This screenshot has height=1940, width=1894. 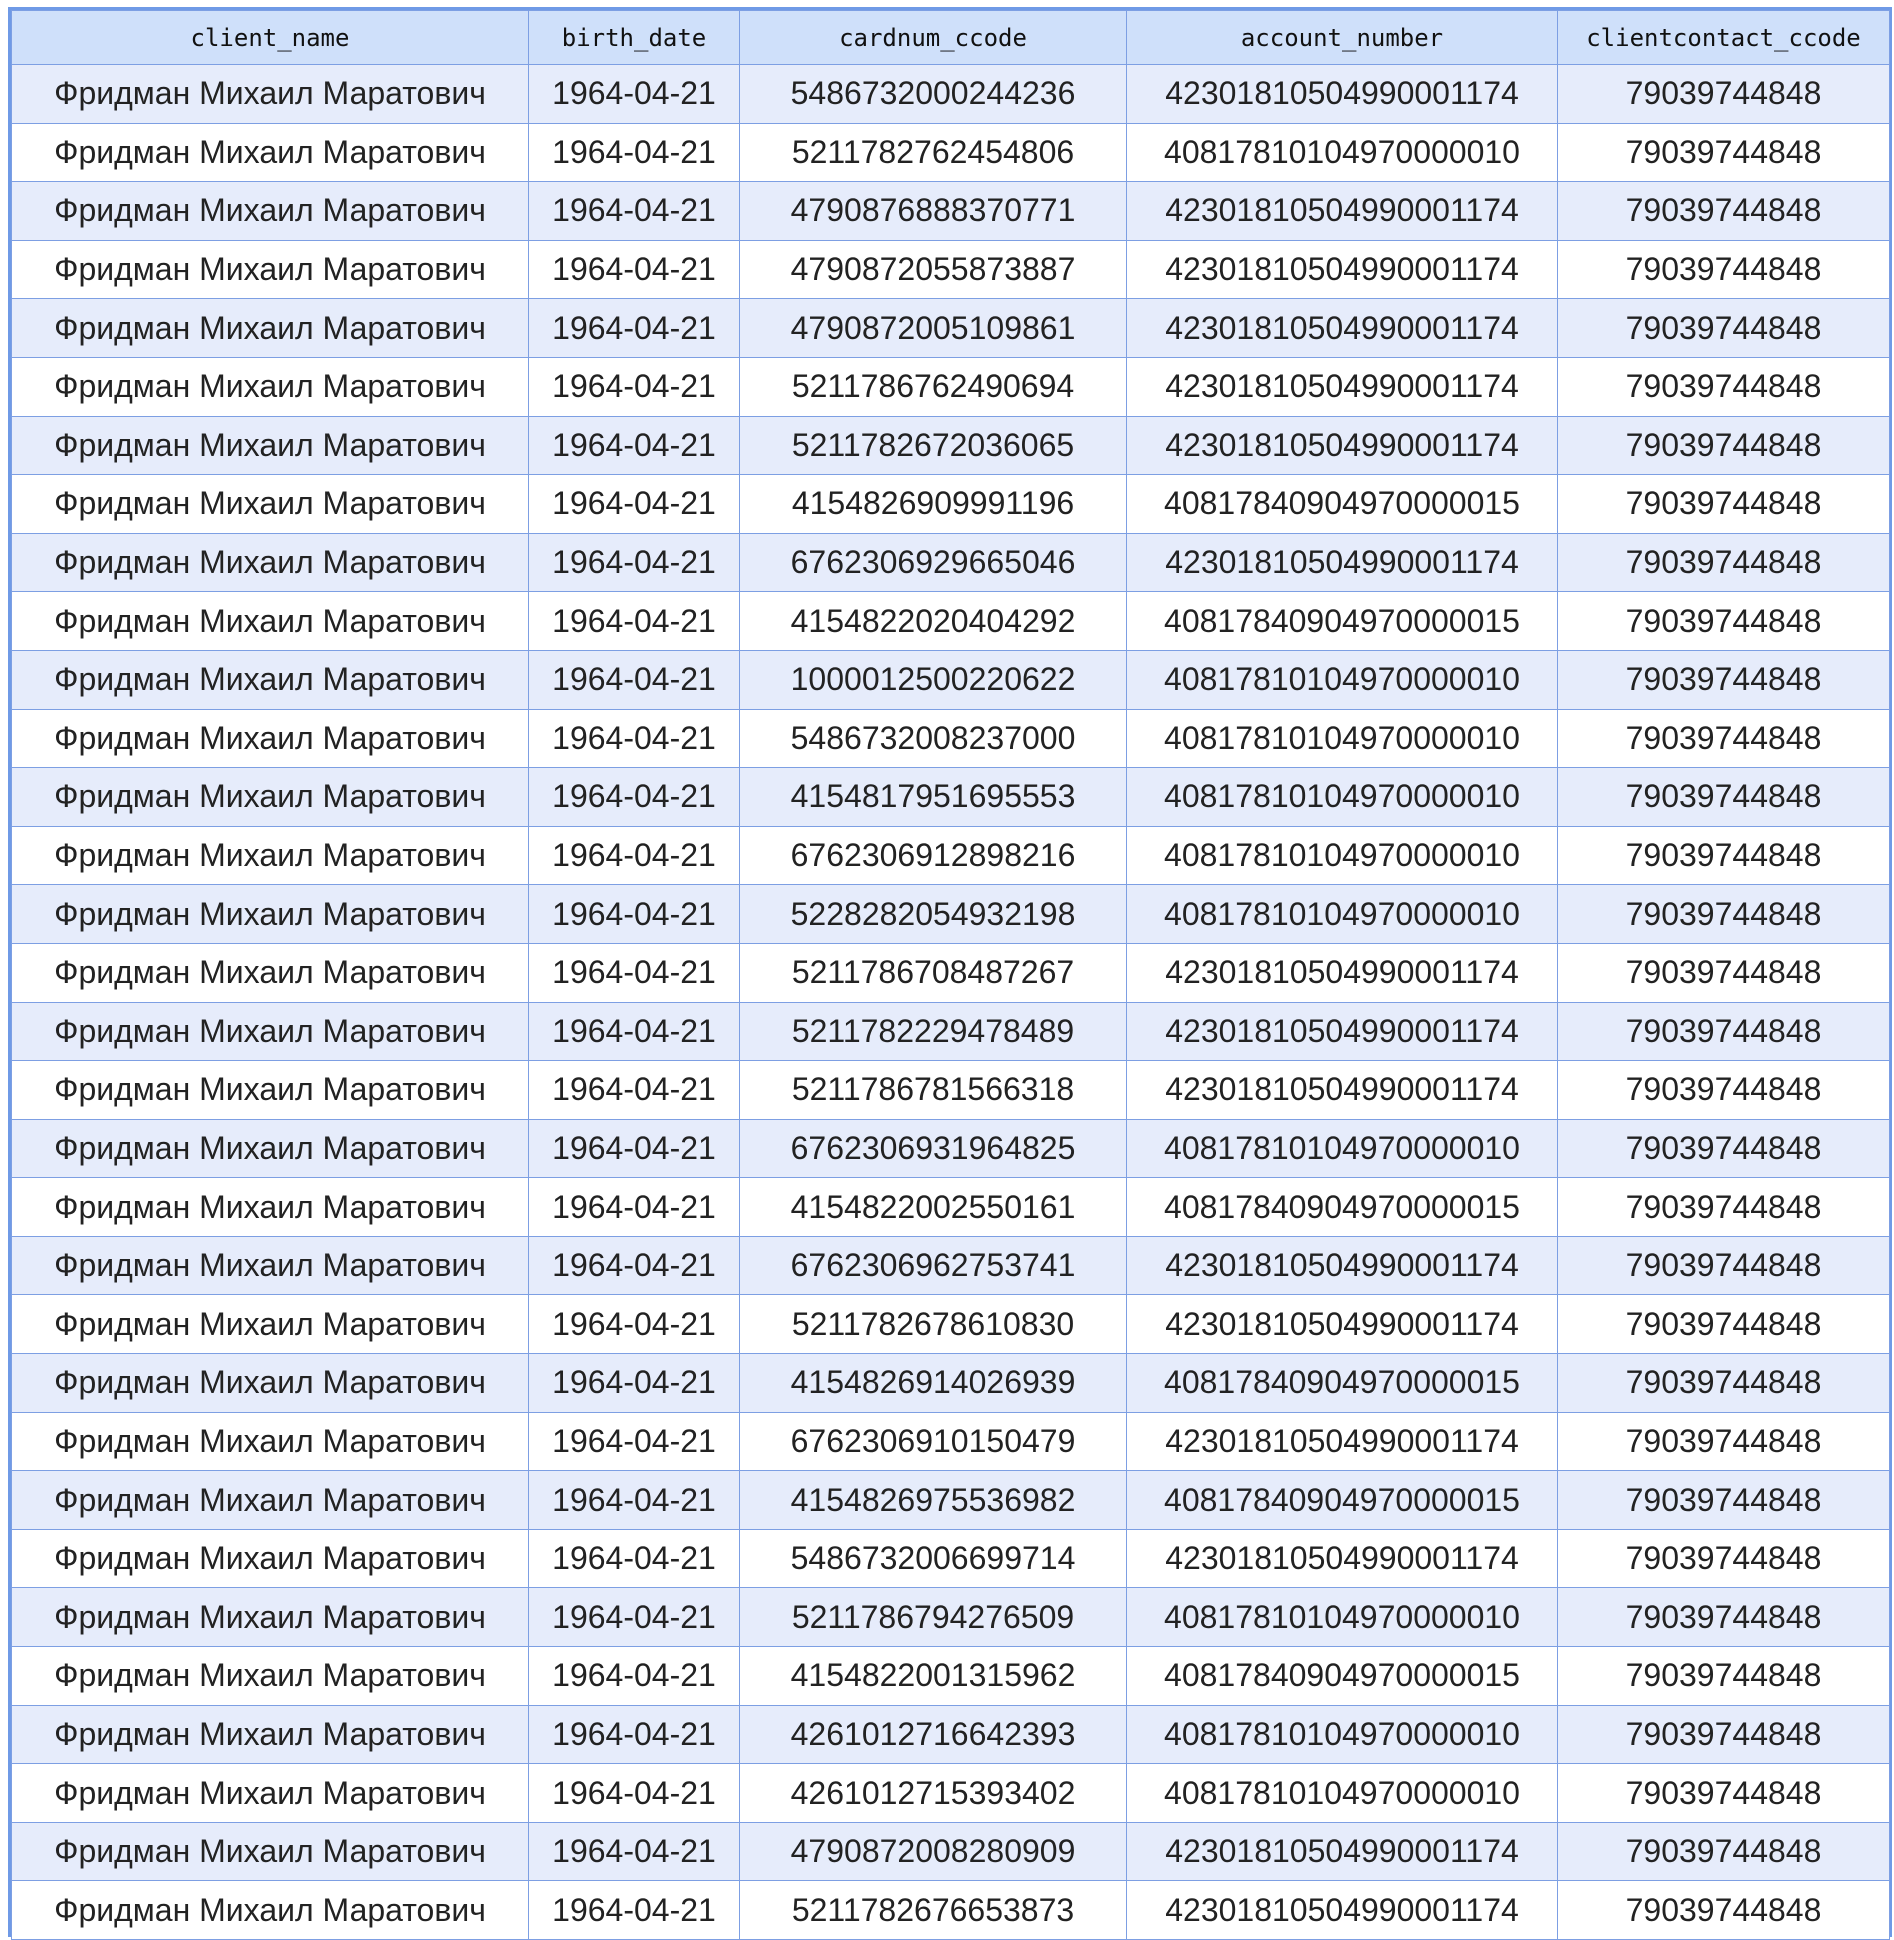 I want to click on column-header-account-number: account_number, so click(x=1342, y=37).